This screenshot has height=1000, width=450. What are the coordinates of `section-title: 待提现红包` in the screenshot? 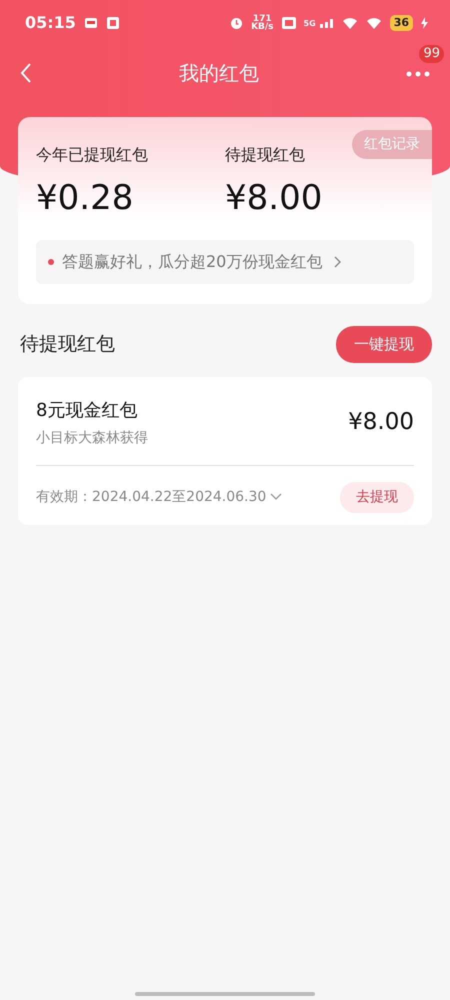 It's located at (67, 344).